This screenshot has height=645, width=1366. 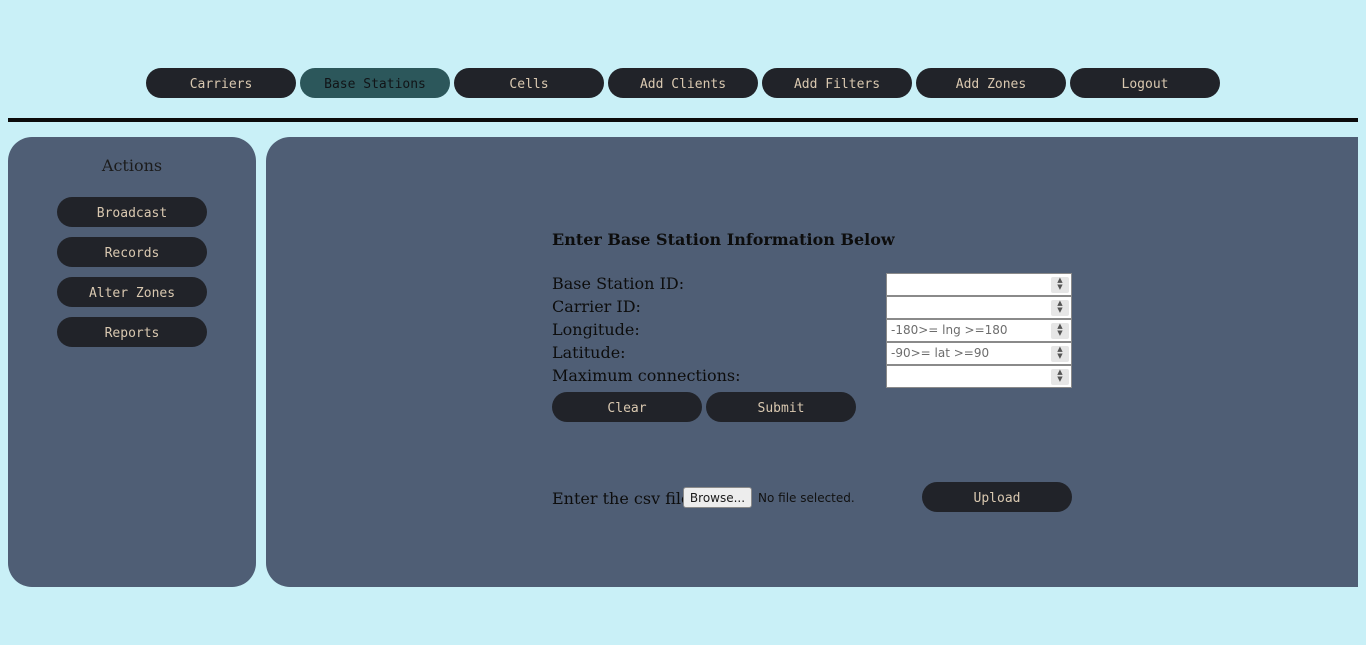 I want to click on csv-file-label: Enter the csv file, so click(x=621, y=498).